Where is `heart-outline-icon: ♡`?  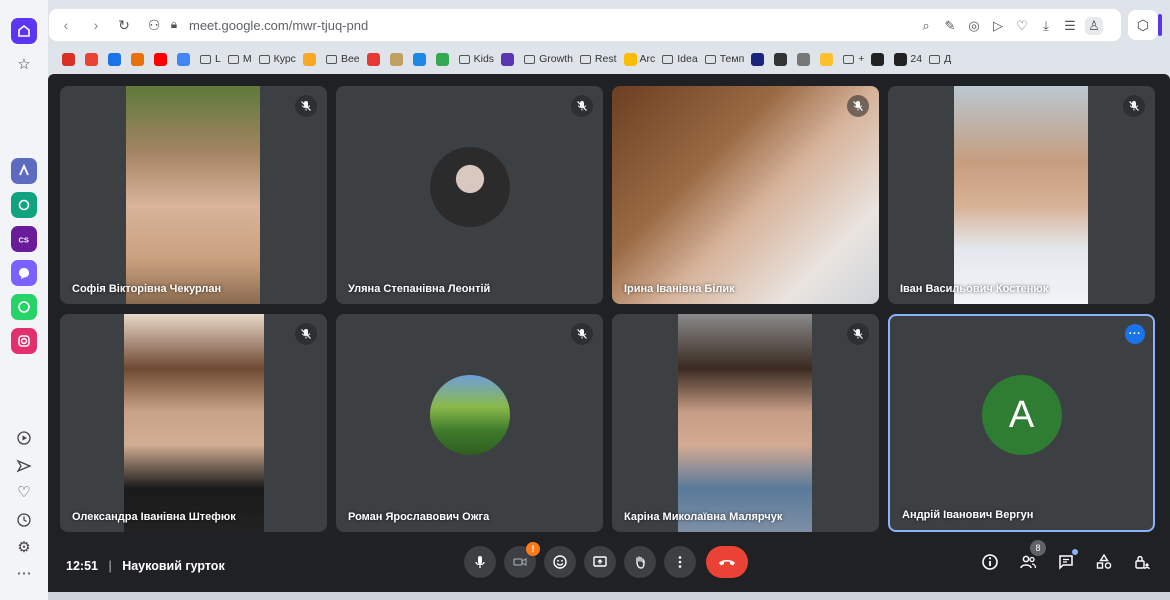
heart-outline-icon: ♡ is located at coordinates (1022, 26).